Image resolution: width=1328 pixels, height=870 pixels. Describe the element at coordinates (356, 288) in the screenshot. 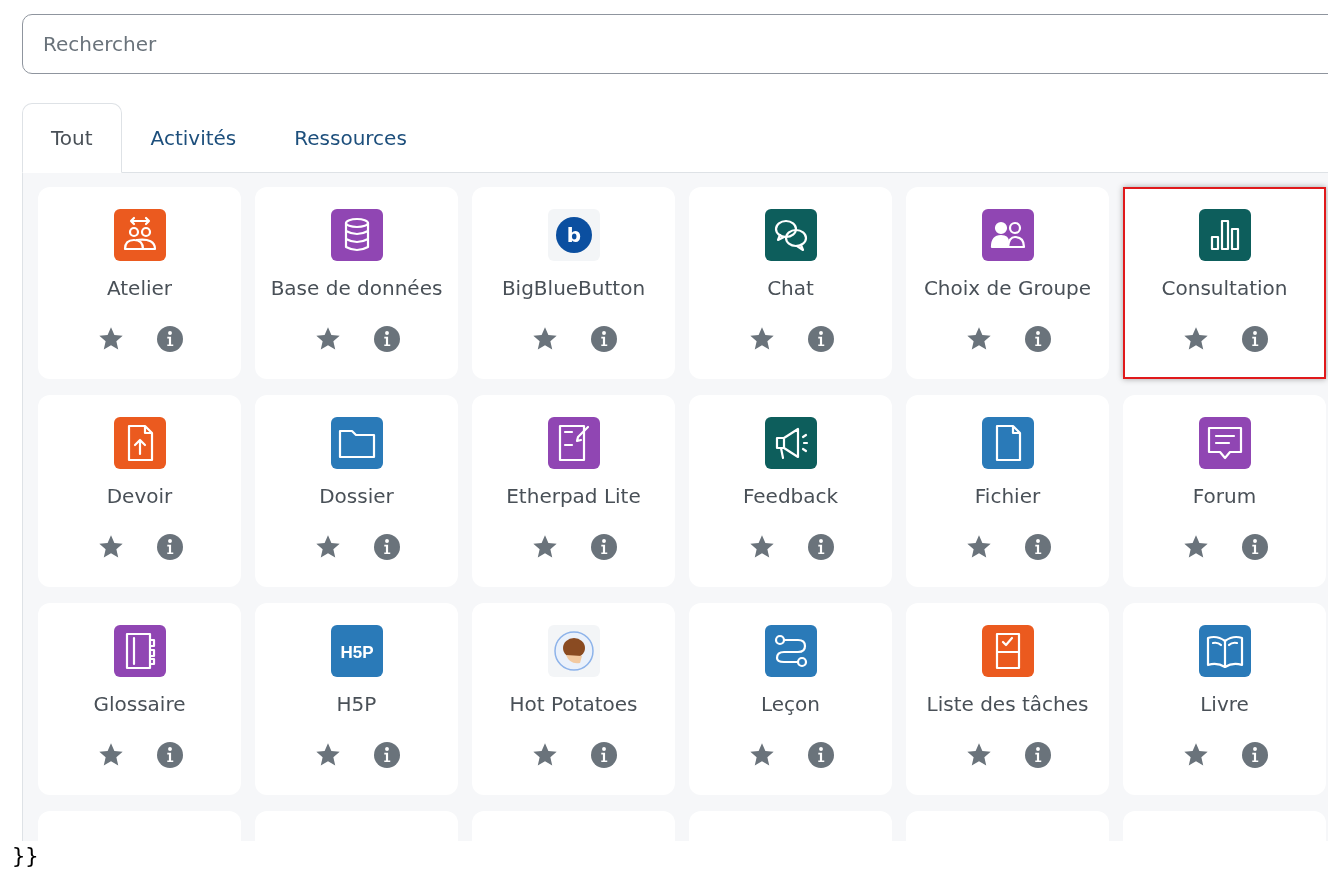

I see `activity-name: Base de données` at that location.